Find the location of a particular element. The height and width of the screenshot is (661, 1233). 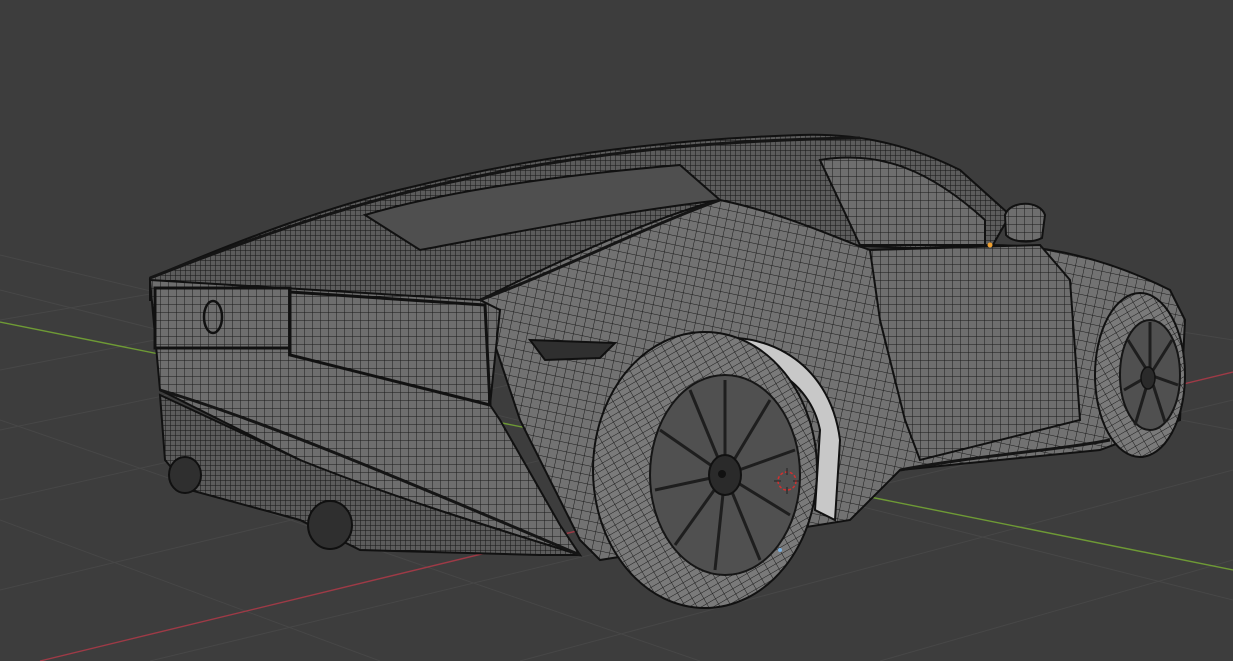

selected-point is located at coordinates (780, 550).